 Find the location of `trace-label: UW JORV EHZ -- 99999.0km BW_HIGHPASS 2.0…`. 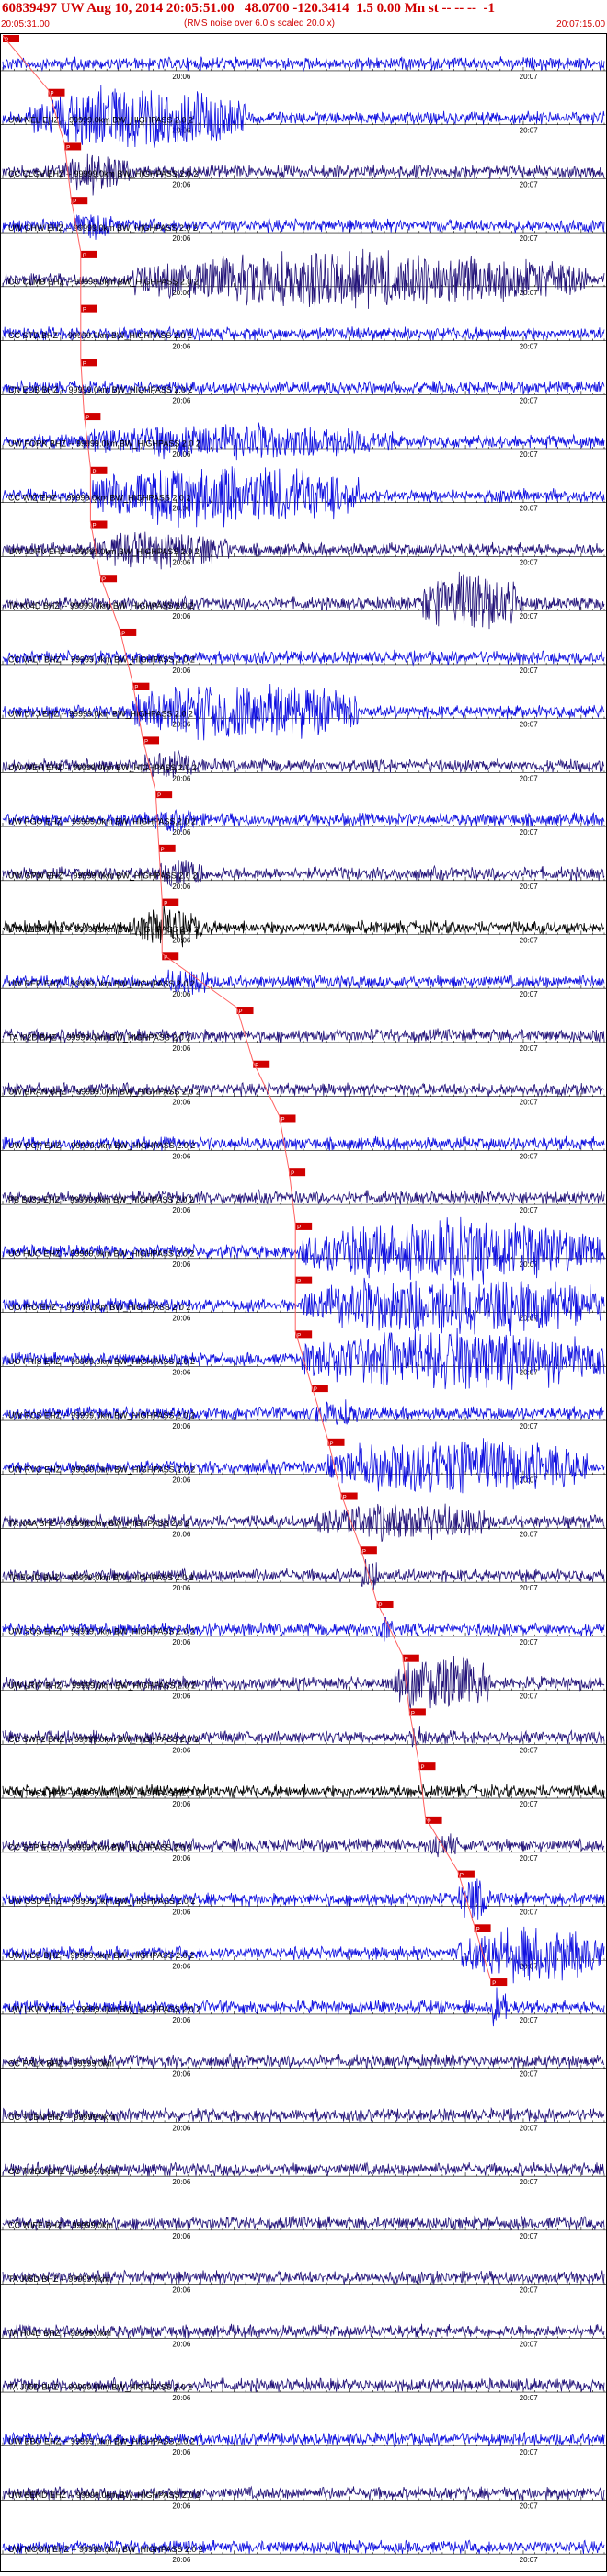

trace-label: UW JORV EHZ -- 99999.0km BW_HIGHPASS 2.0… is located at coordinates (104, 551).